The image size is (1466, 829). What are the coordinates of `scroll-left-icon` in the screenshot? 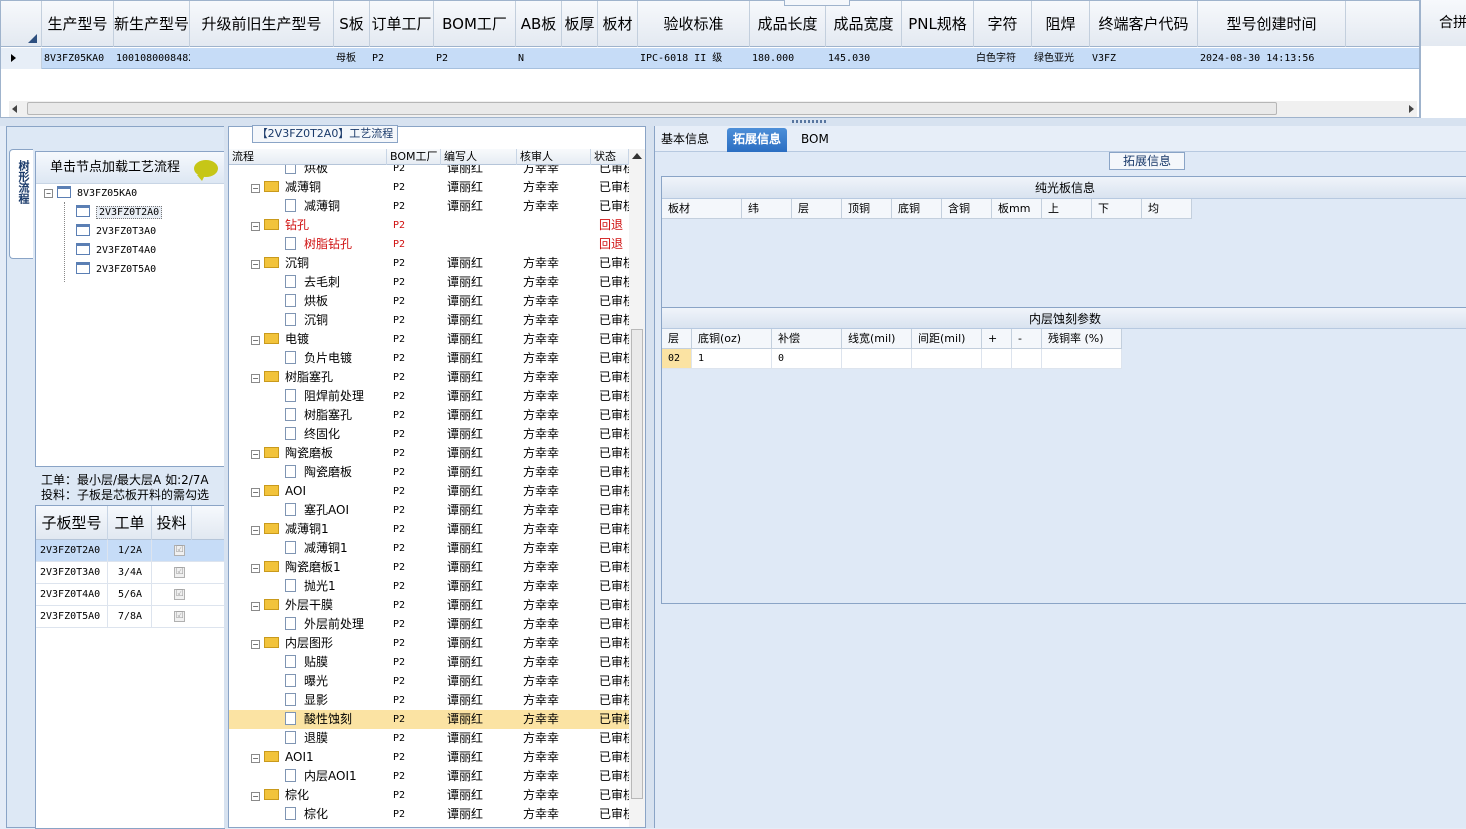 It's located at (14, 109).